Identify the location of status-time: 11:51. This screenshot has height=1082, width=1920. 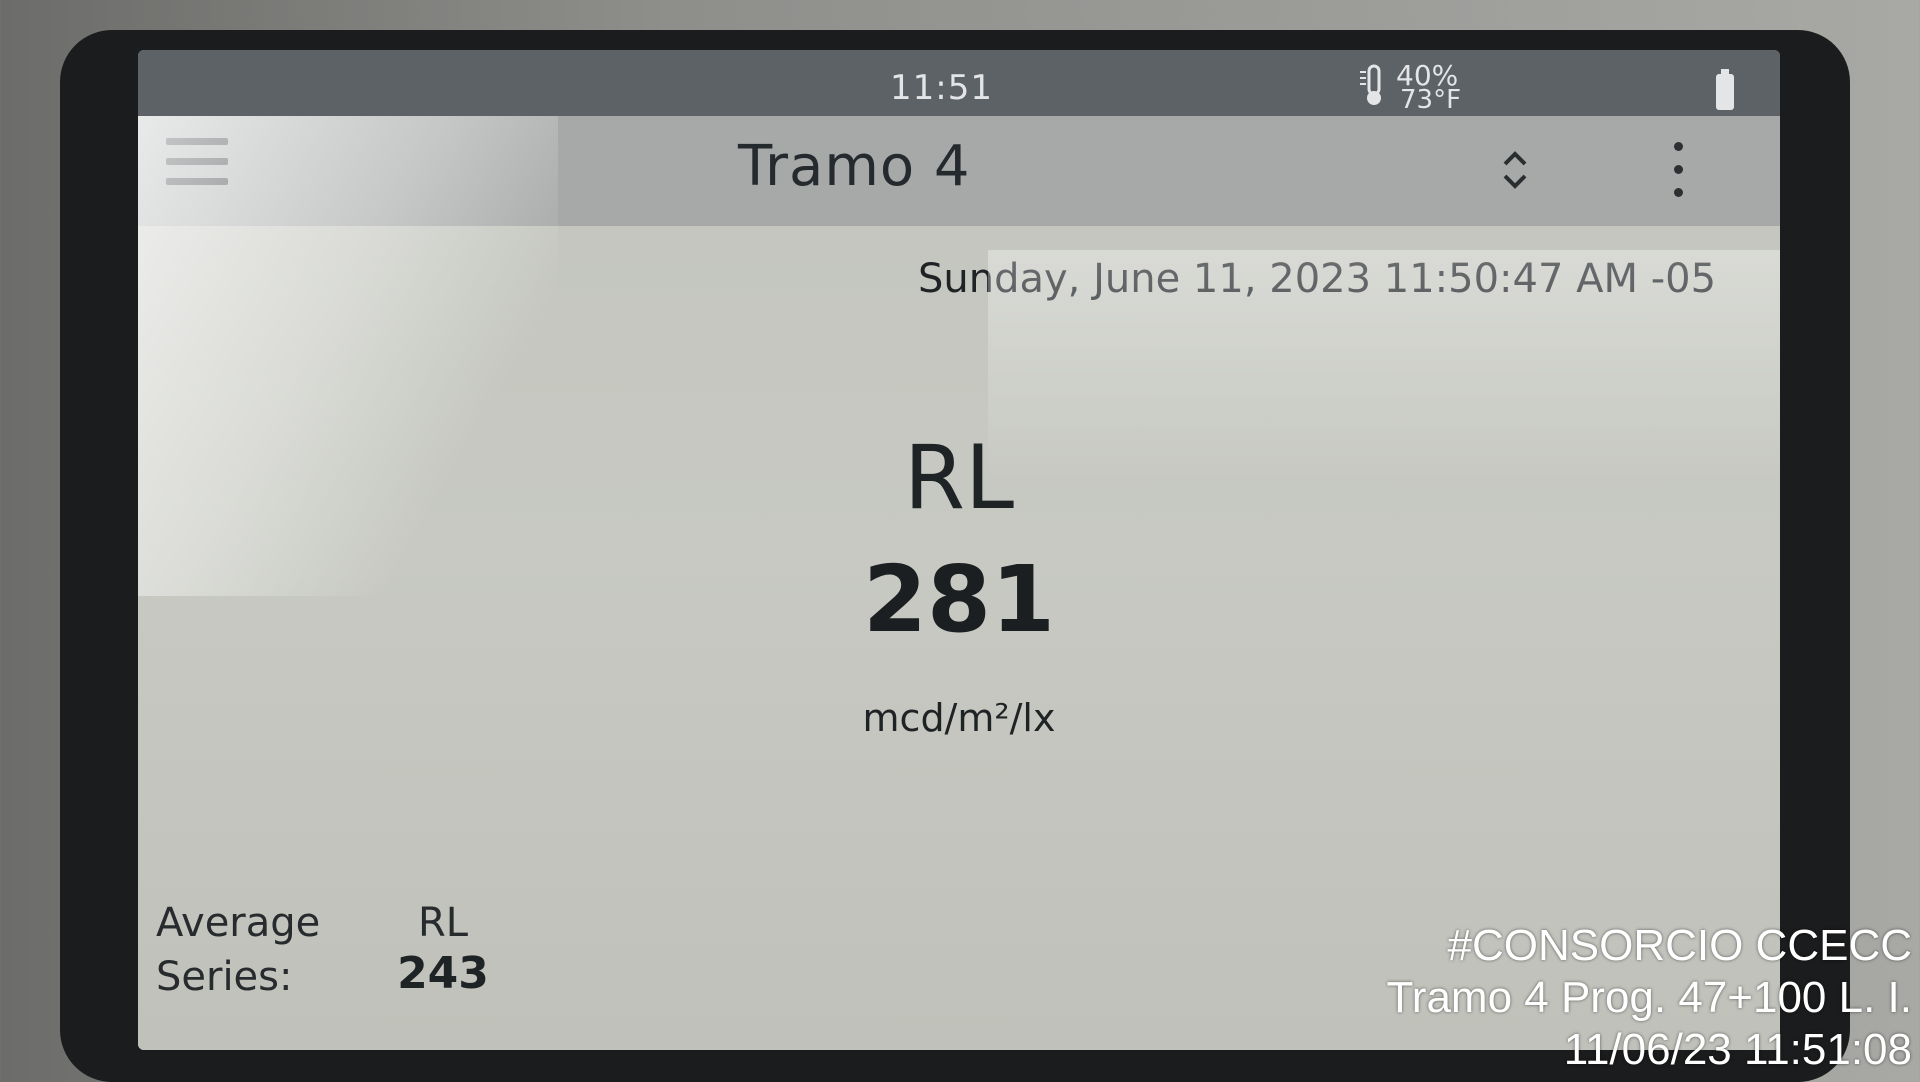
(941, 88).